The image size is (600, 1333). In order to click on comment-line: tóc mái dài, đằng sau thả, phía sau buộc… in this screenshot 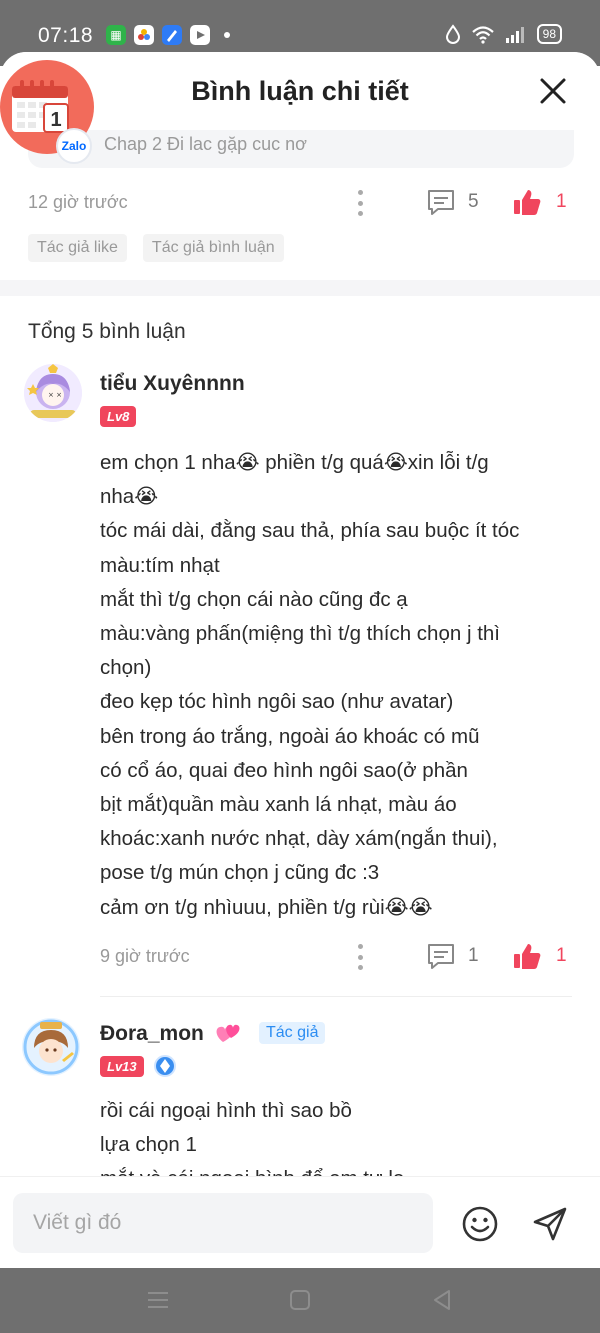, I will do `click(310, 531)`.